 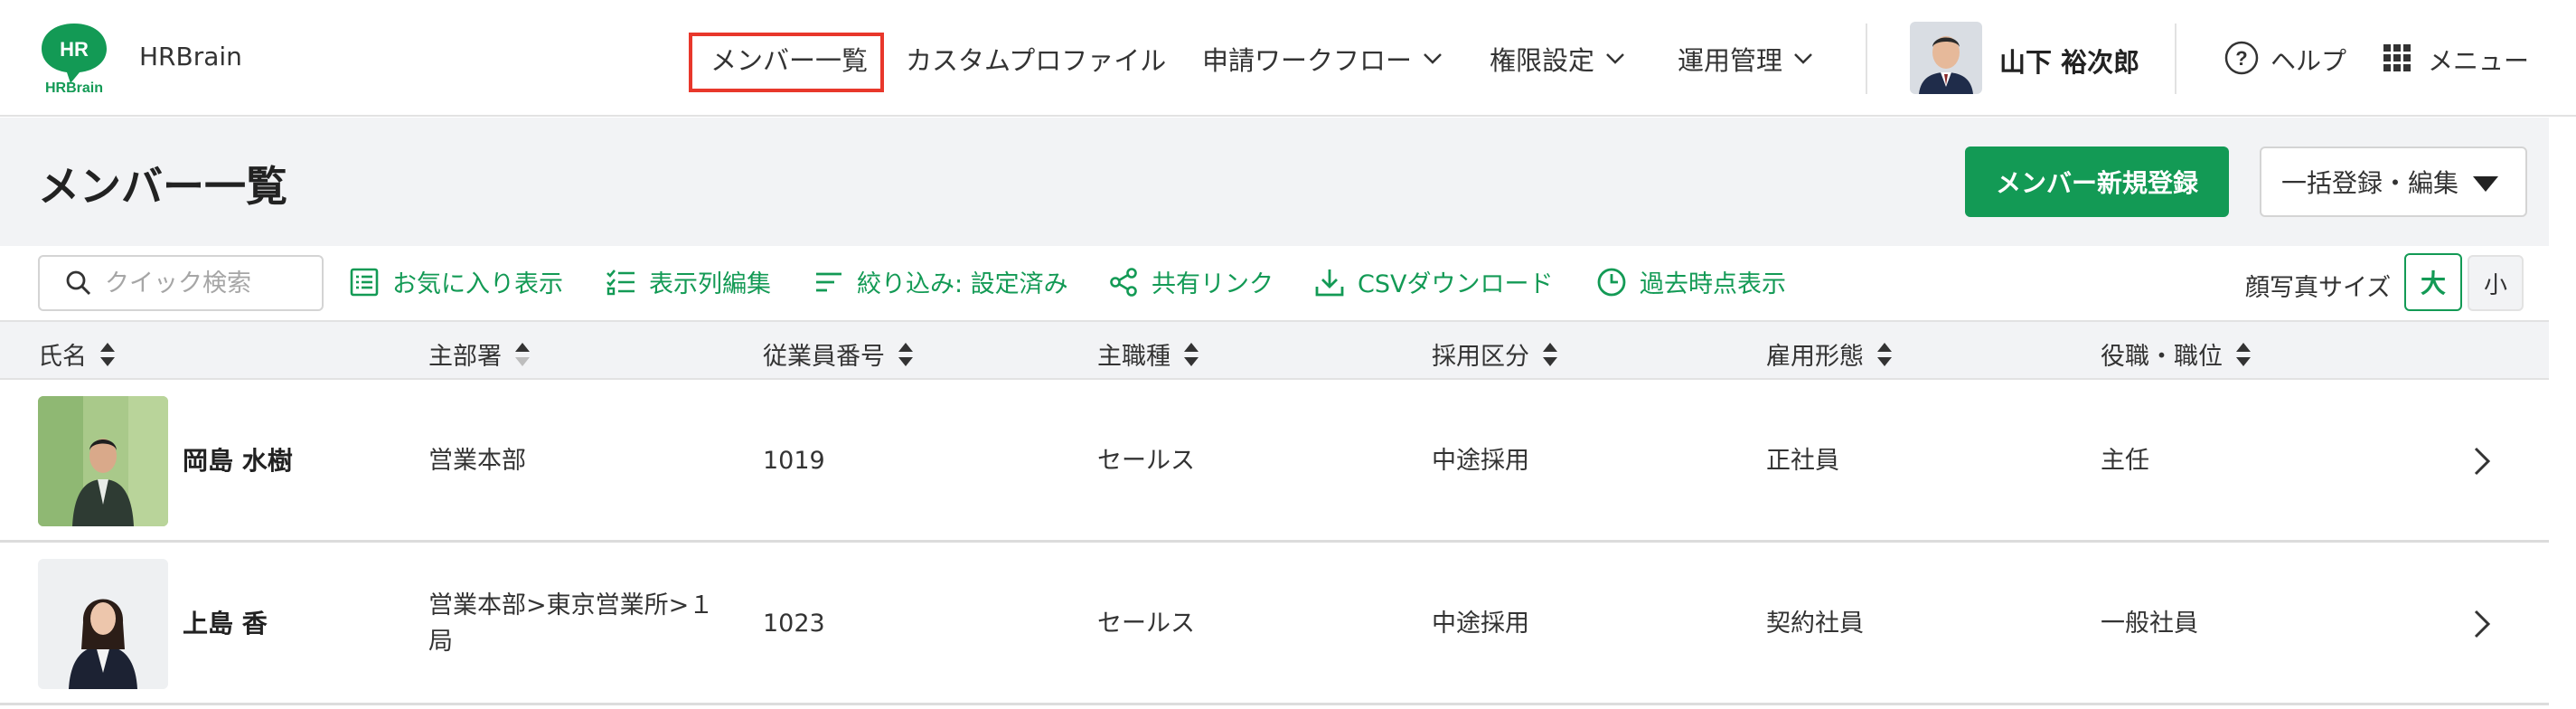 What do you see at coordinates (2433, 282) in the screenshot?
I see `photo-size-large-button: 大` at bounding box center [2433, 282].